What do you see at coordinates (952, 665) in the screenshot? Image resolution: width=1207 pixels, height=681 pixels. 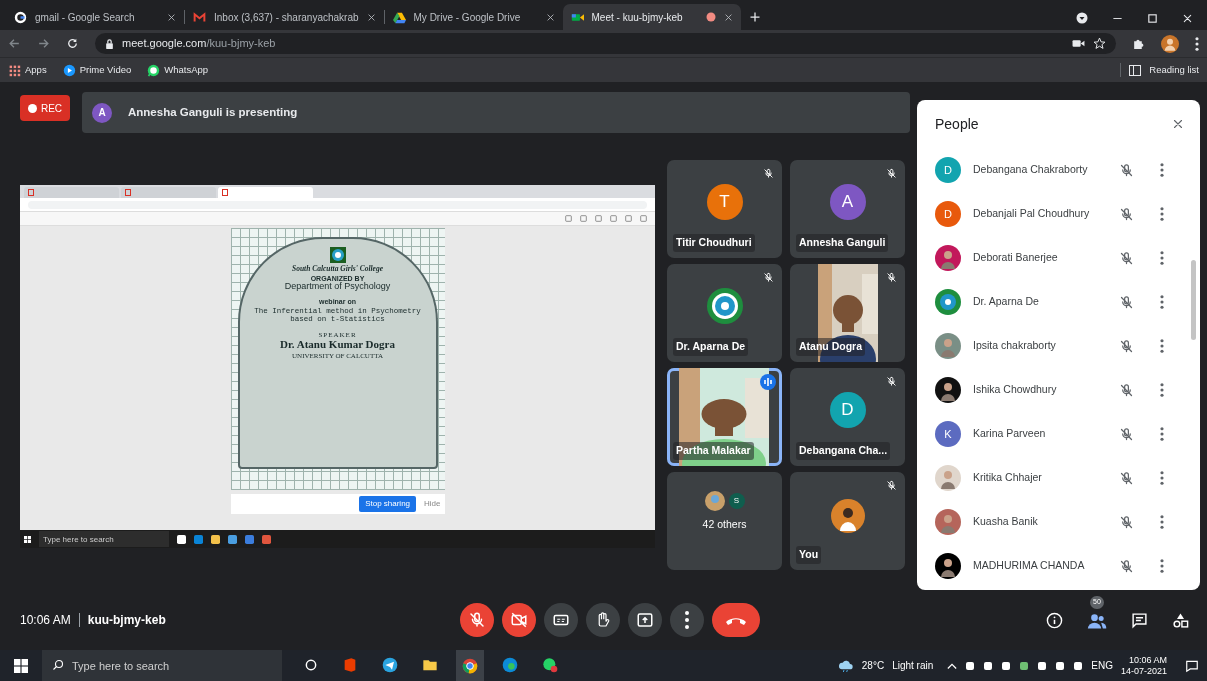 I see `chevron-up-icon` at bounding box center [952, 665].